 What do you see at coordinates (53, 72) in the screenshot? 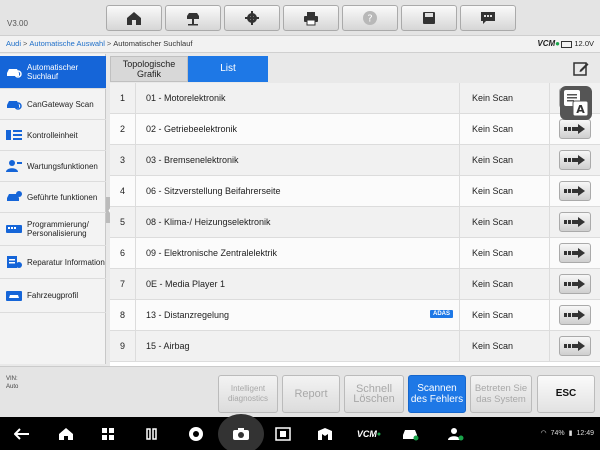
I see `sidebar-item-auto-scan: Automatischer Suchlauf` at bounding box center [53, 72].